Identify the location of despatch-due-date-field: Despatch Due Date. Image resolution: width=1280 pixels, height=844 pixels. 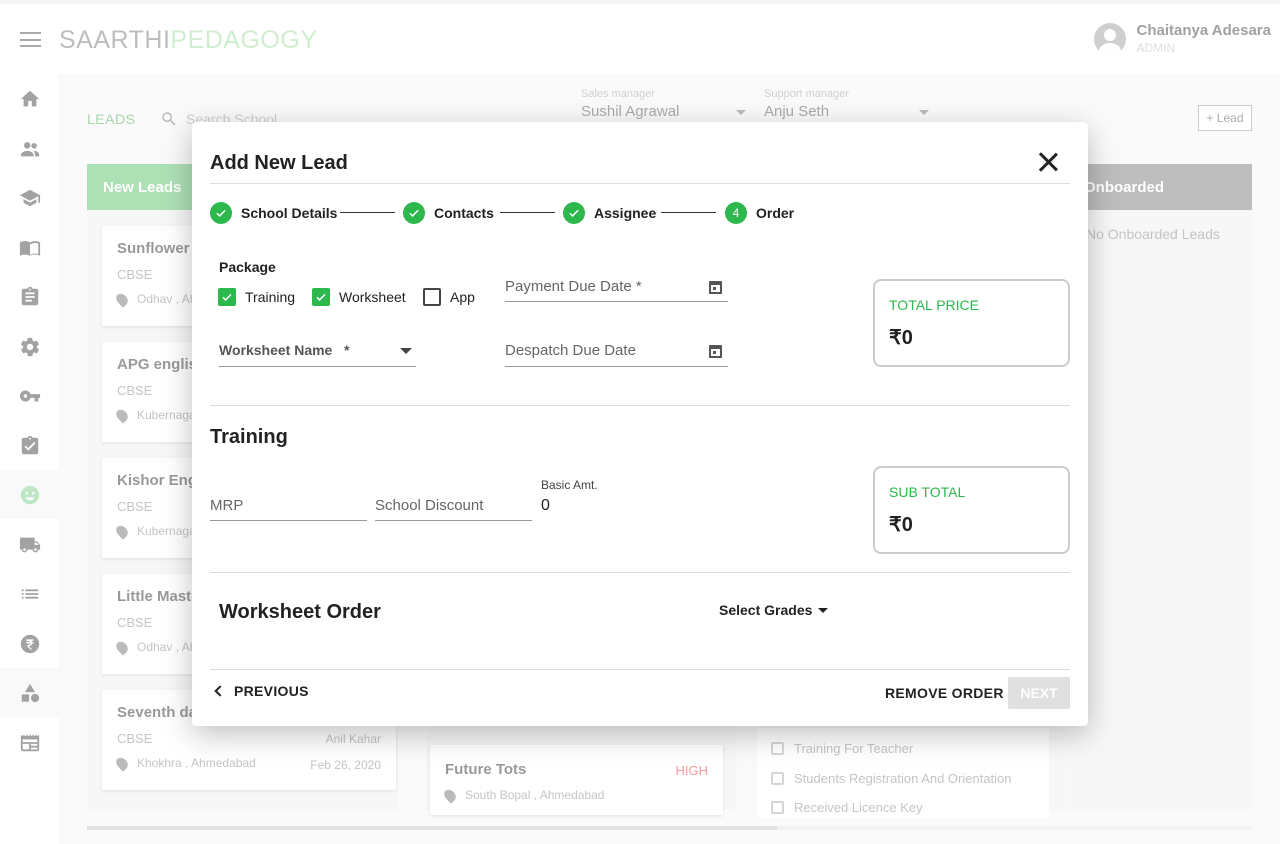
(616, 354).